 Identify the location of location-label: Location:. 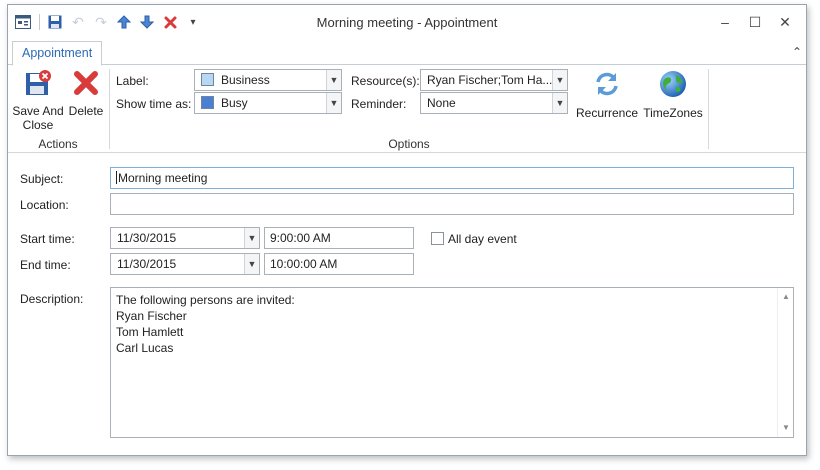
(44, 205).